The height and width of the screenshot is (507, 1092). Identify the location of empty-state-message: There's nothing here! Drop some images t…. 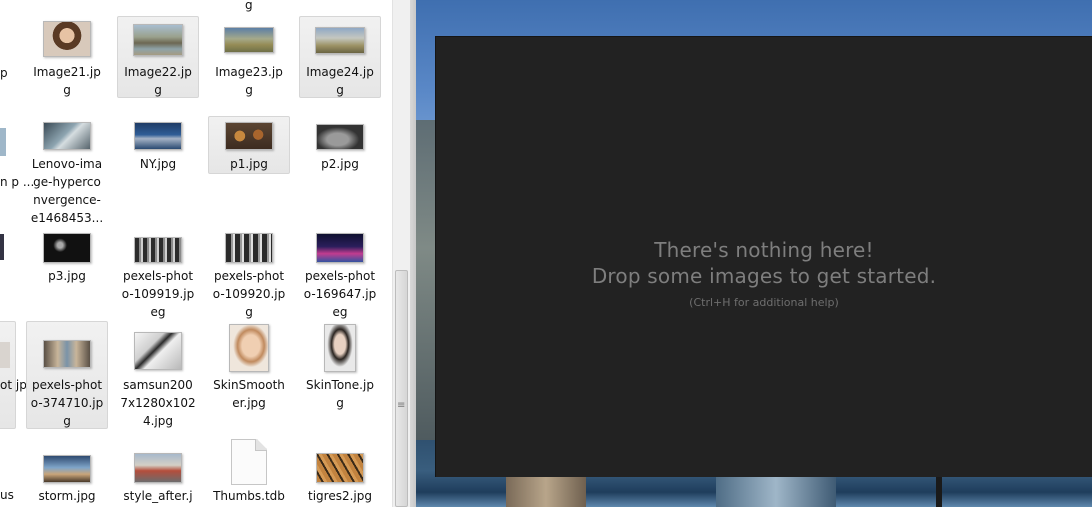
(764, 263).